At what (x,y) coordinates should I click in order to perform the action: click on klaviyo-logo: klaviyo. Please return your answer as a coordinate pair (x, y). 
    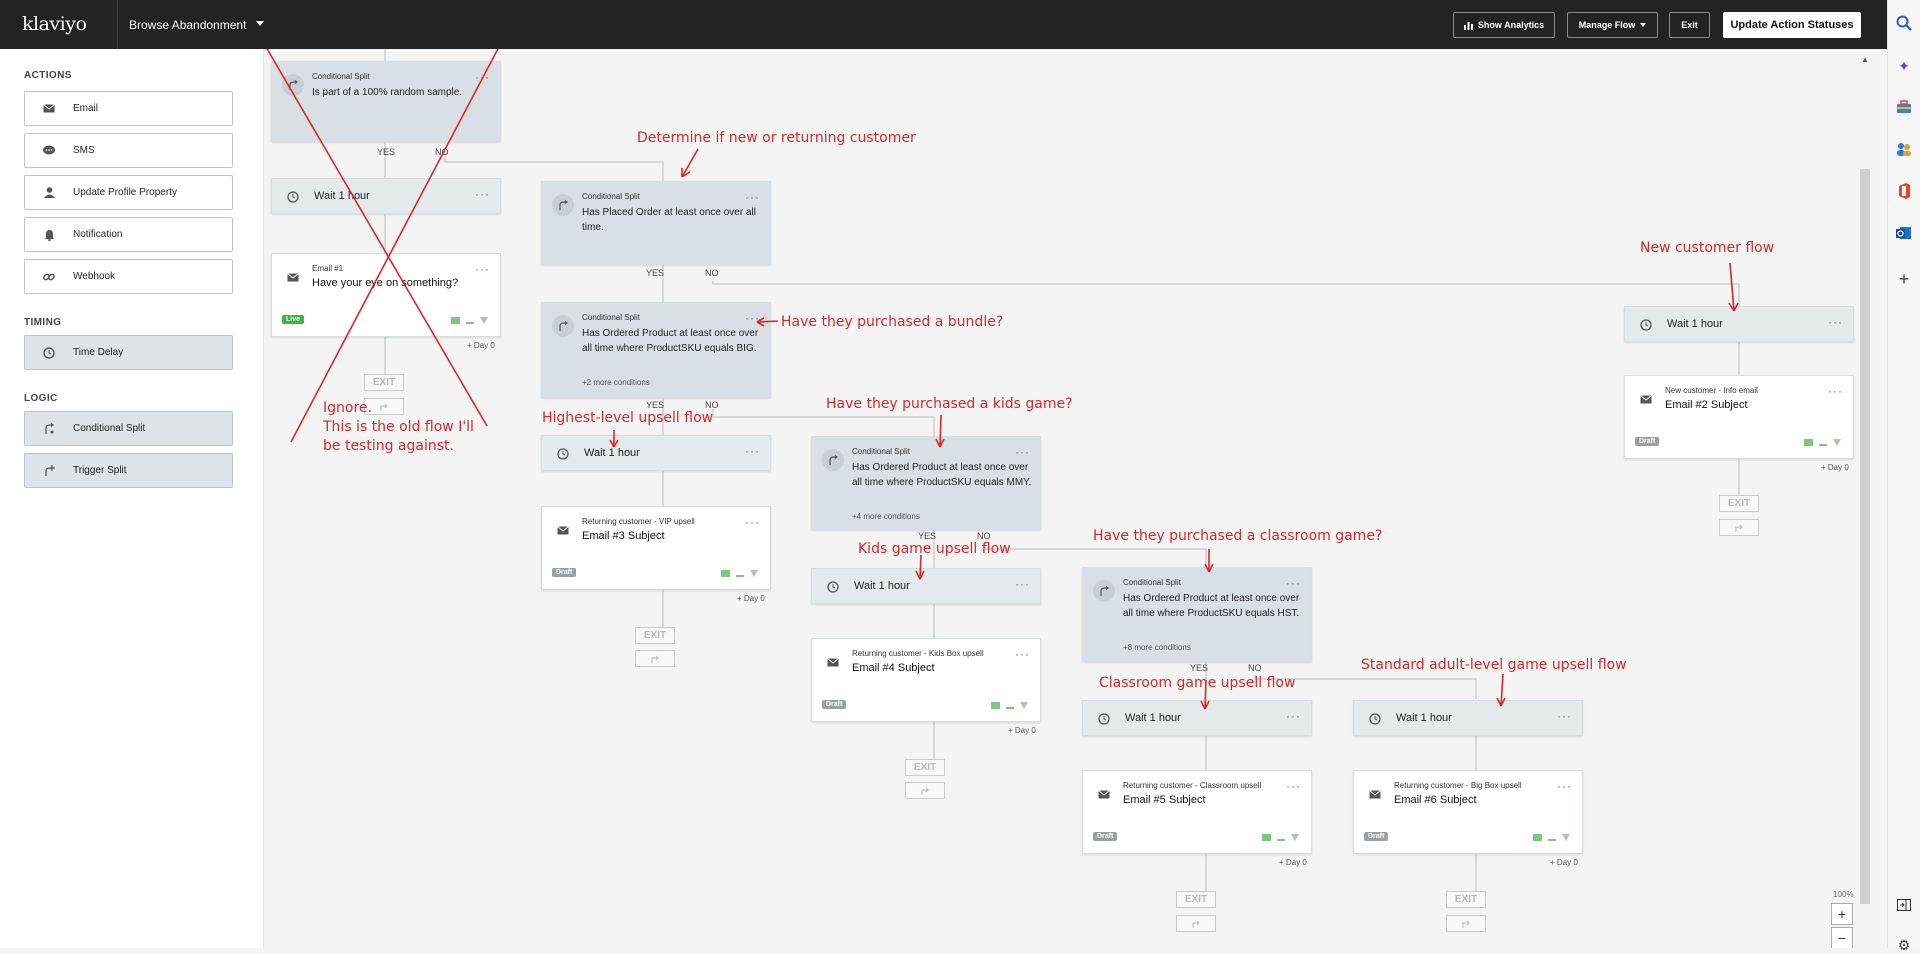
    Looking at the image, I should click on (54, 24).